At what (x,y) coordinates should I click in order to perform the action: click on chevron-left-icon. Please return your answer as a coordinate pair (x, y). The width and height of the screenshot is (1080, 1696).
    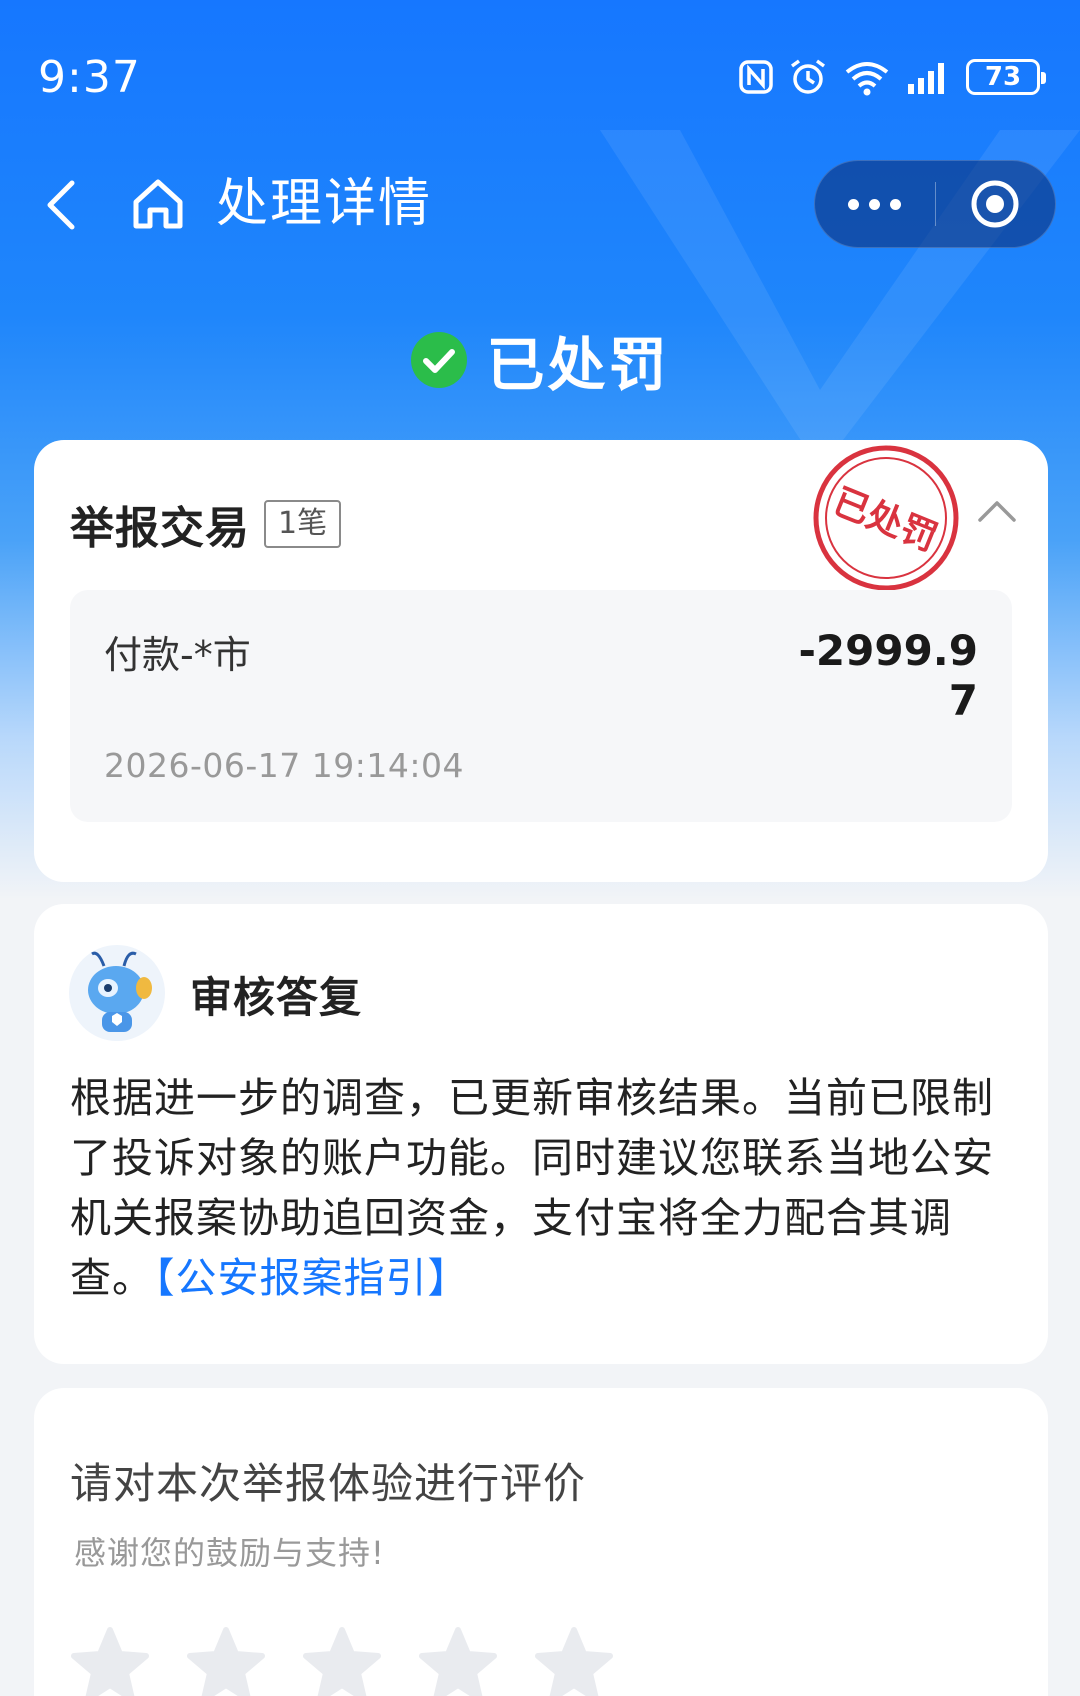
    Looking at the image, I should click on (61, 205).